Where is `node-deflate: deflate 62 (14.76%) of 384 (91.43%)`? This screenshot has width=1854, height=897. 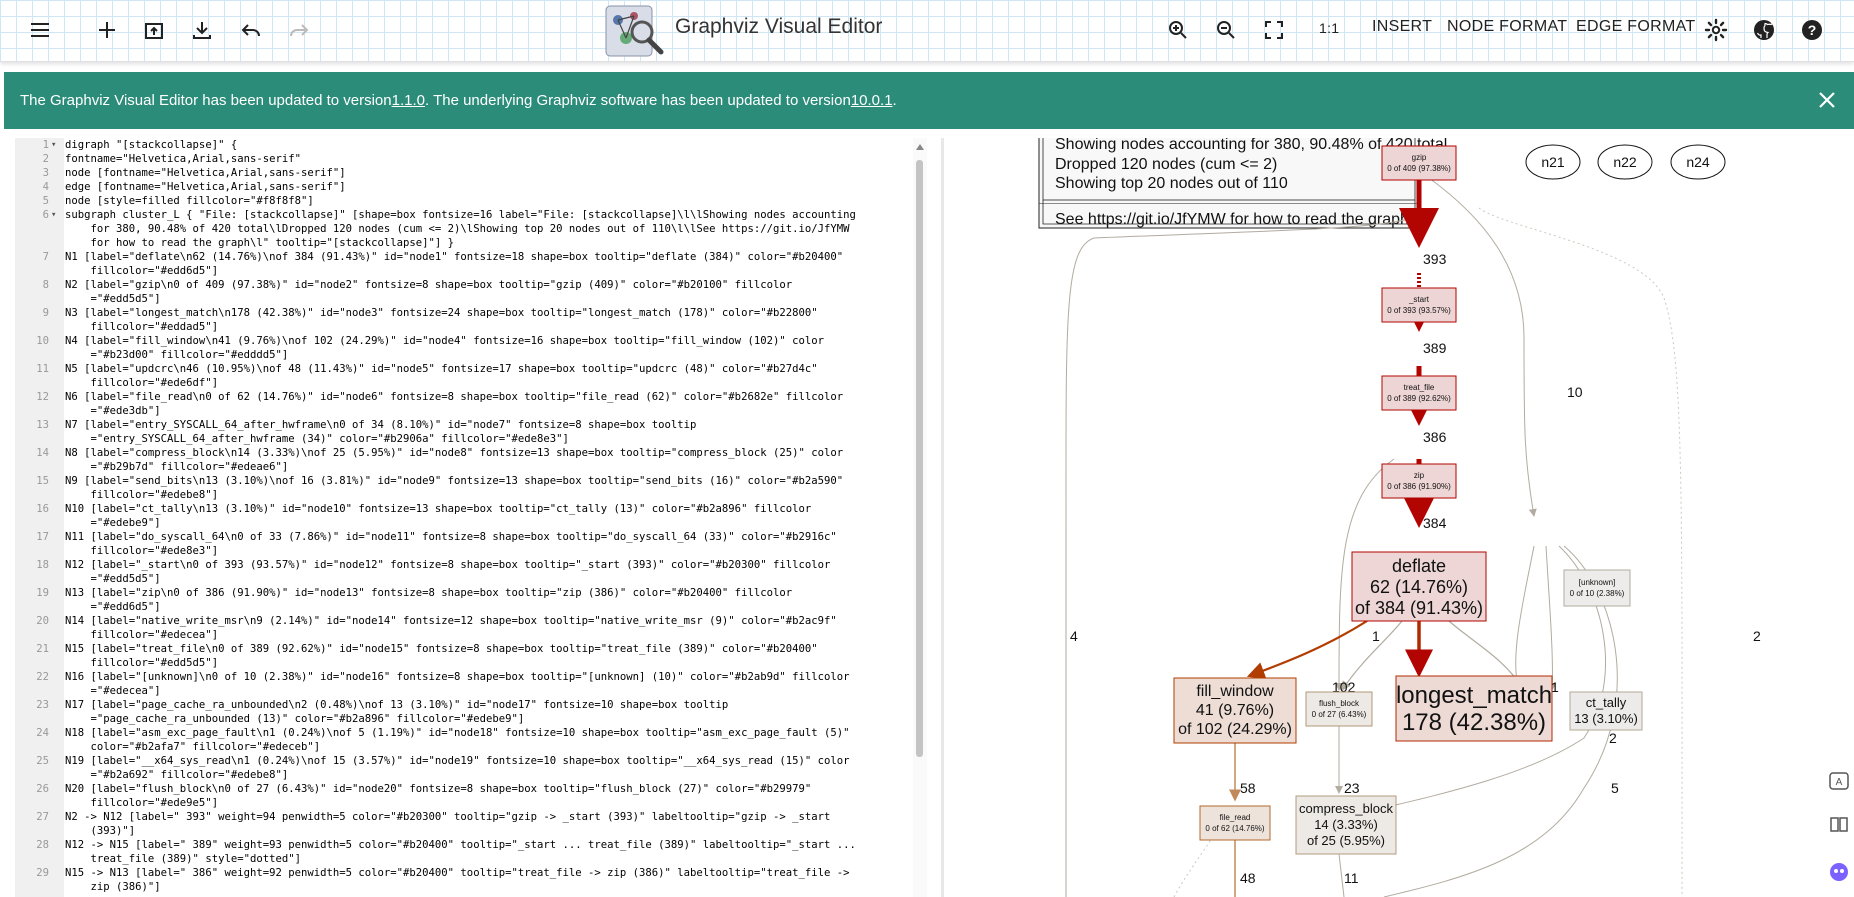
node-deflate: deflate 62 (14.76%) of 384 (91.43%) is located at coordinates (1419, 586).